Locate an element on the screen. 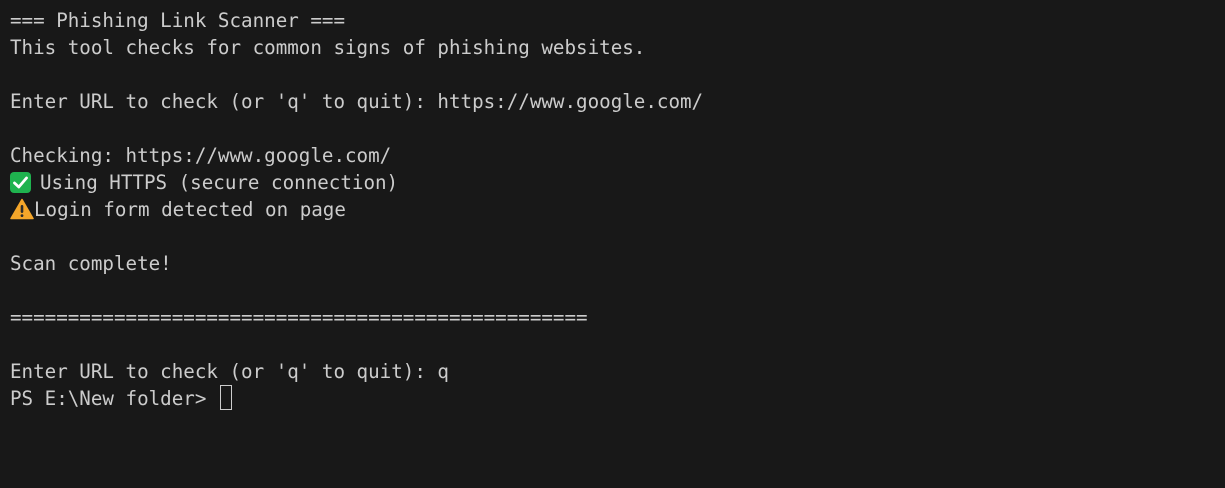 The width and height of the screenshot is (1225, 488). banner-line: === Phishing Link Scanner === is located at coordinates (178, 20).